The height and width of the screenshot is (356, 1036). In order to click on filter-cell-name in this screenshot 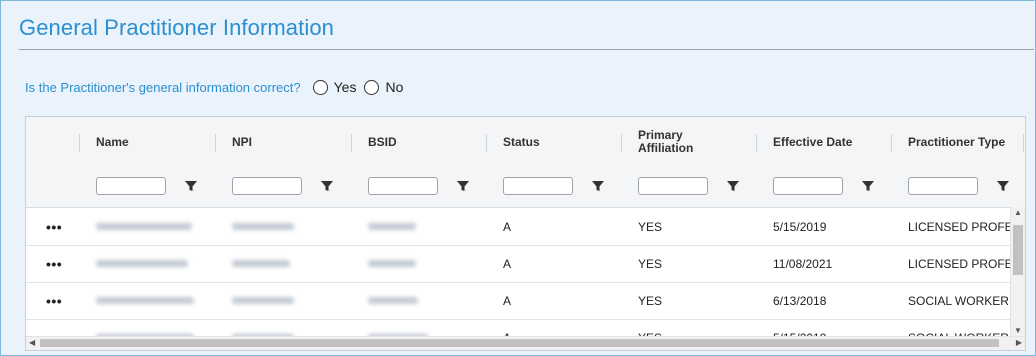, I will do `click(147, 186)`.